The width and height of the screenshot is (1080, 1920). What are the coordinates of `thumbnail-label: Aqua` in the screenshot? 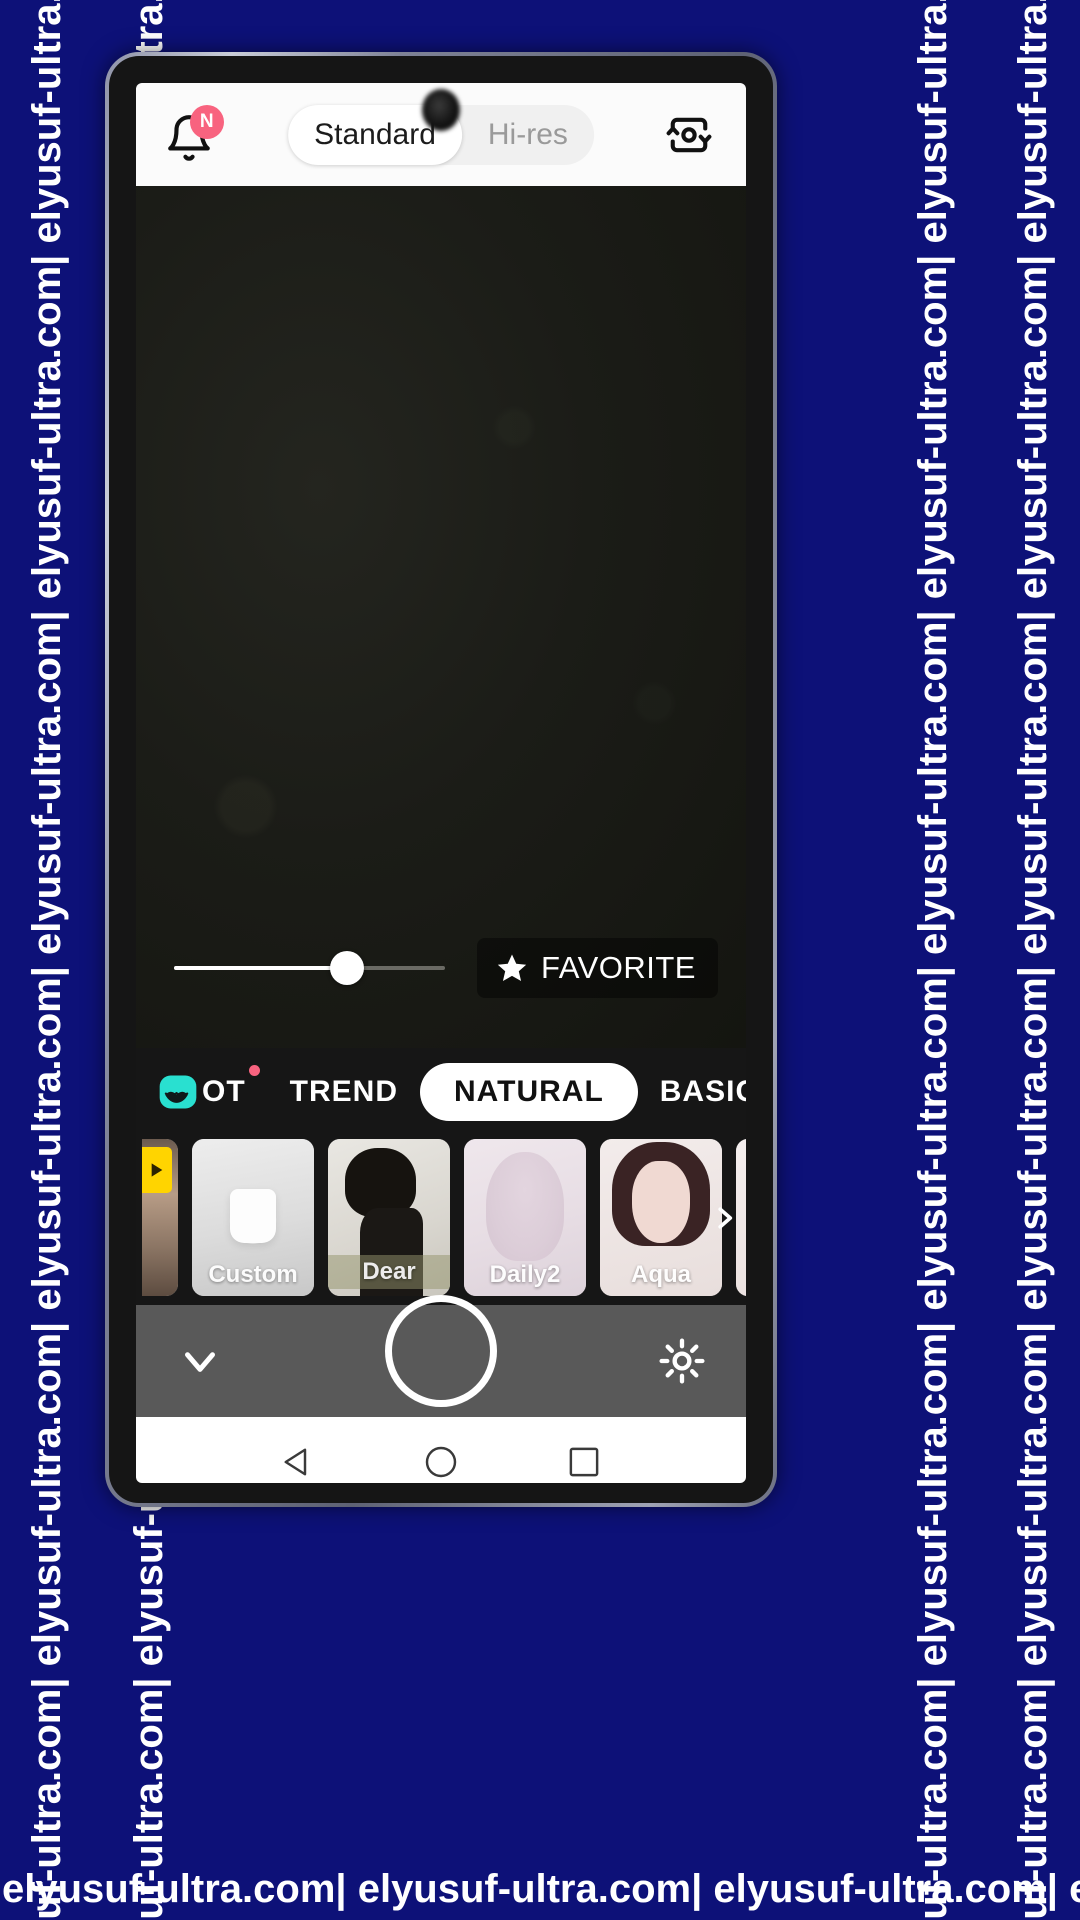 It's located at (661, 1274).